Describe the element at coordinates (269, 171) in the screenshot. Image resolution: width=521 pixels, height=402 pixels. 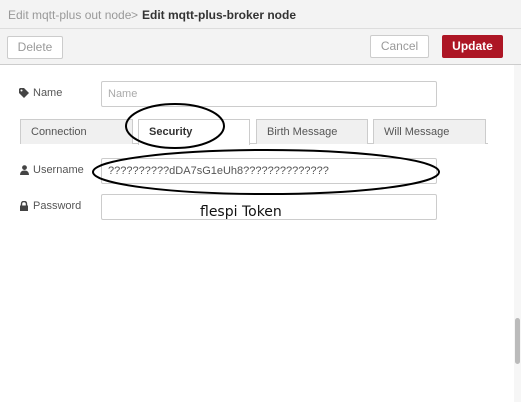
I see `username-input: ??????????dDA7sG1eUh8??????????????` at that location.